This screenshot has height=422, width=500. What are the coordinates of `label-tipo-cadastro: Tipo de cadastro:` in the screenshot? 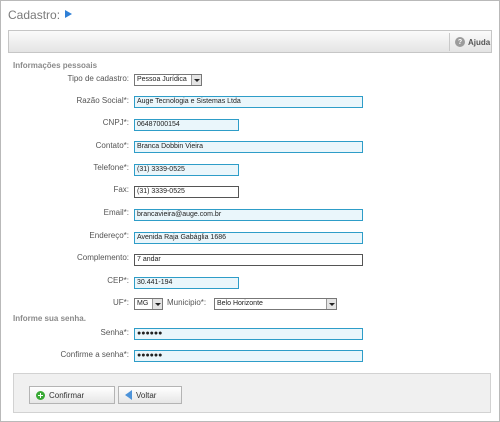 It's located at (98, 78).